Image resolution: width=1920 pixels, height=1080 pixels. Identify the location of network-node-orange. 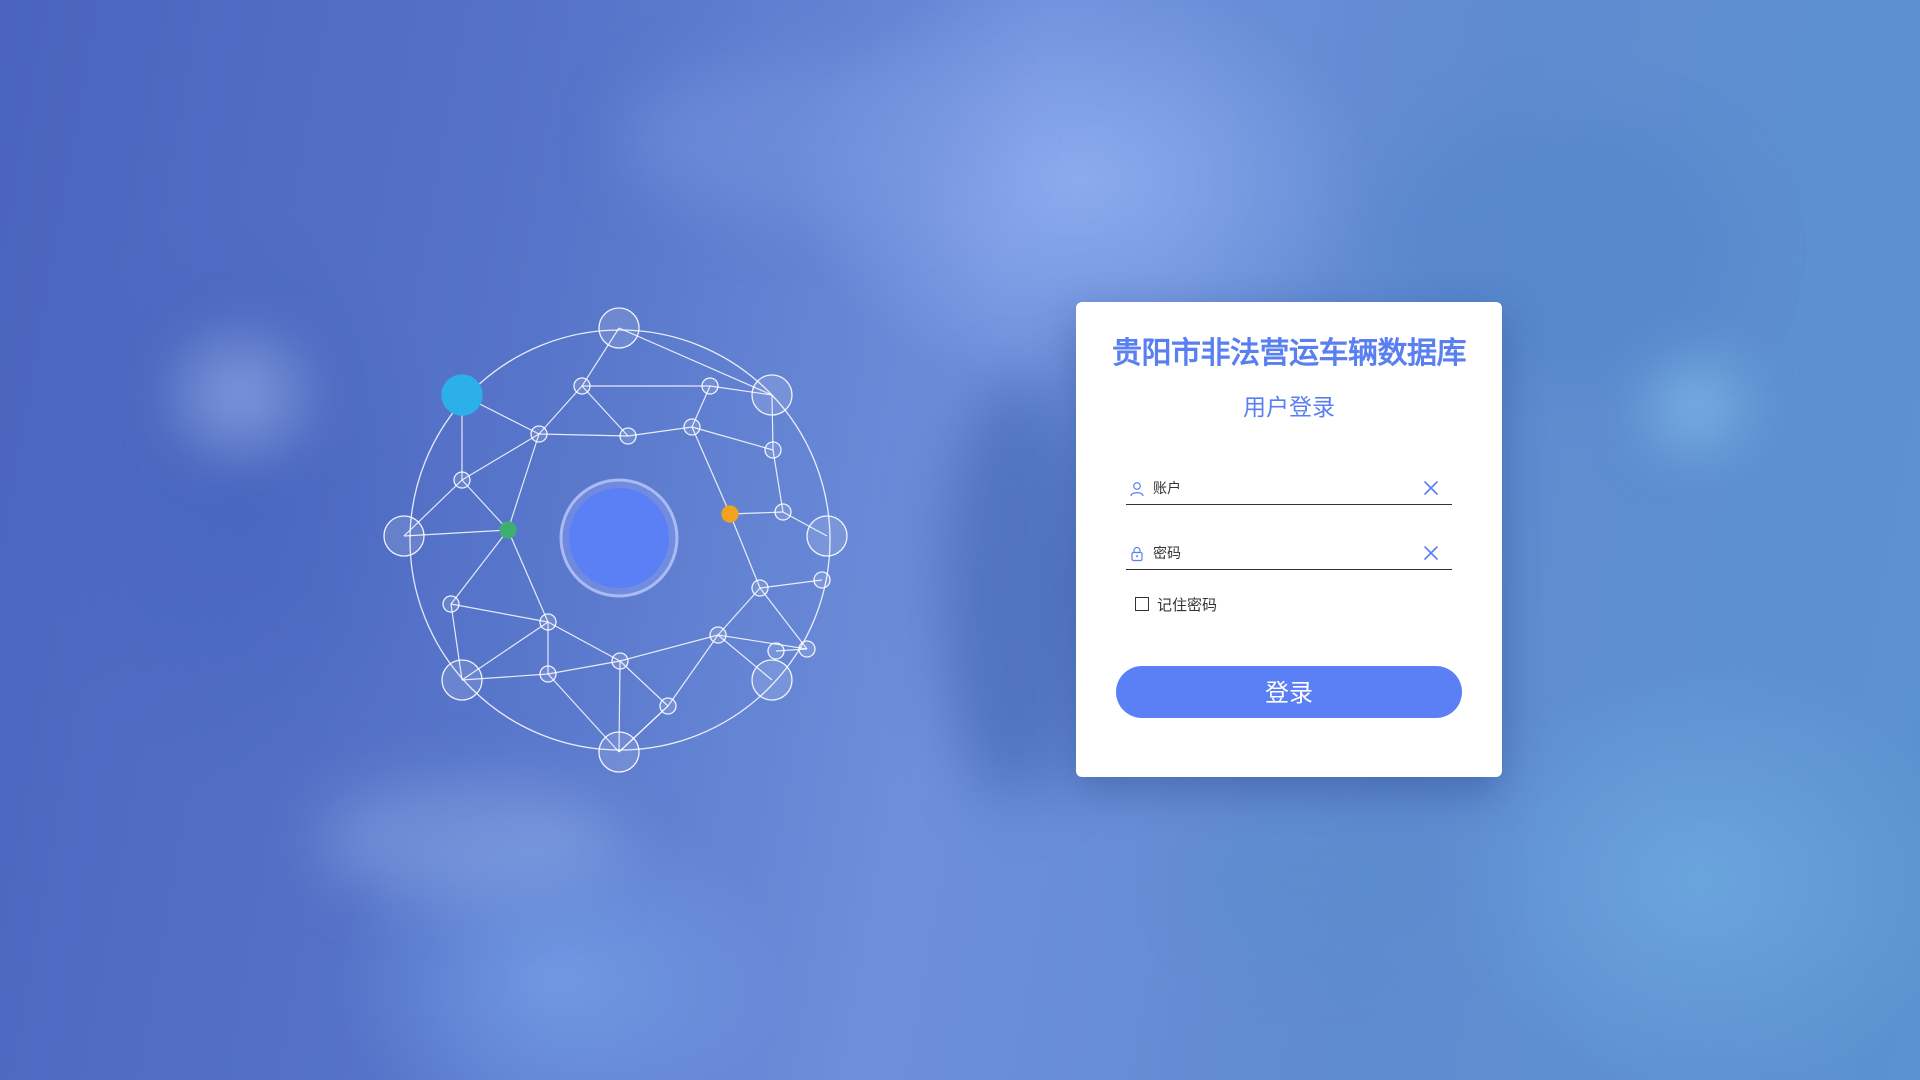
(730, 514).